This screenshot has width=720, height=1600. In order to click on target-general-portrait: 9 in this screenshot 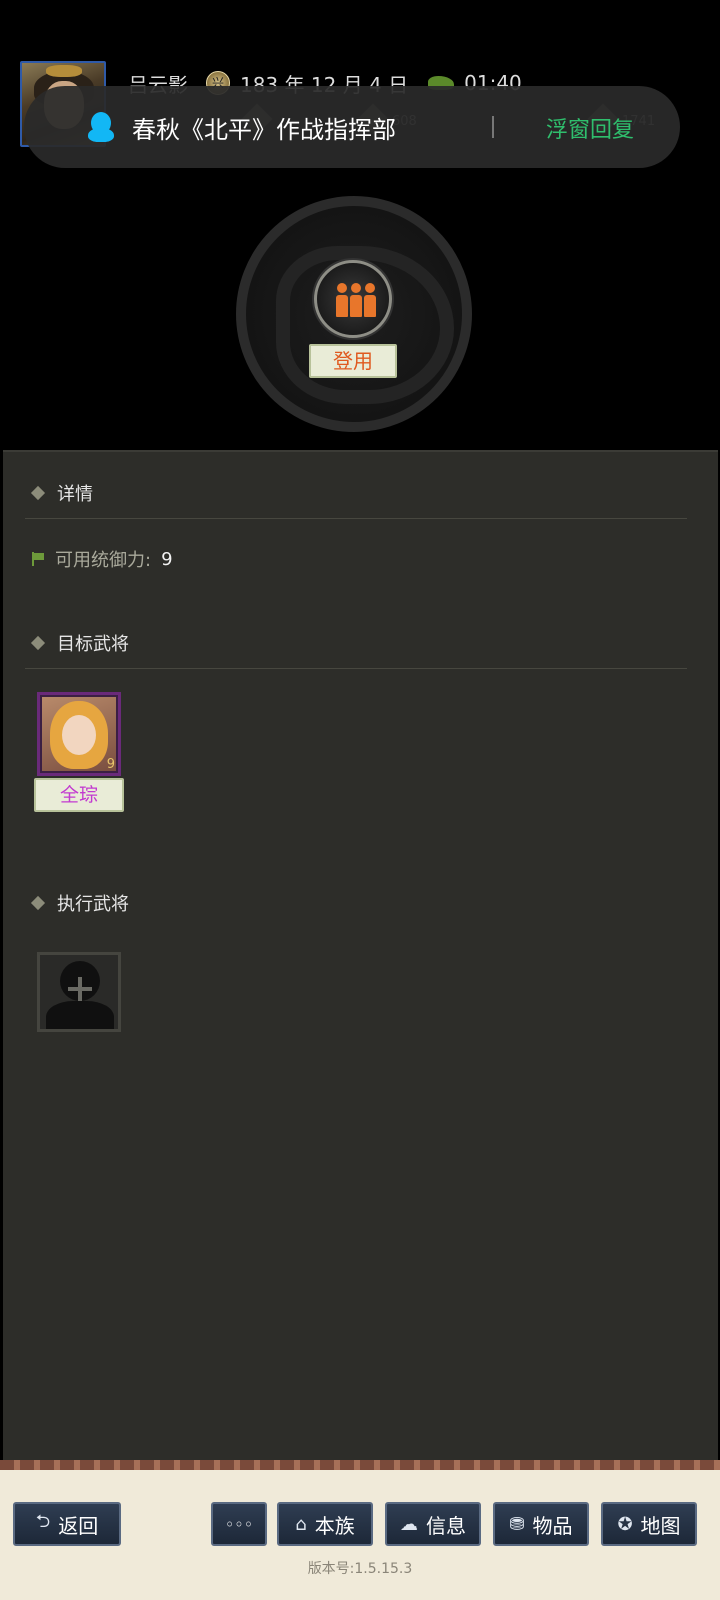, I will do `click(79, 734)`.